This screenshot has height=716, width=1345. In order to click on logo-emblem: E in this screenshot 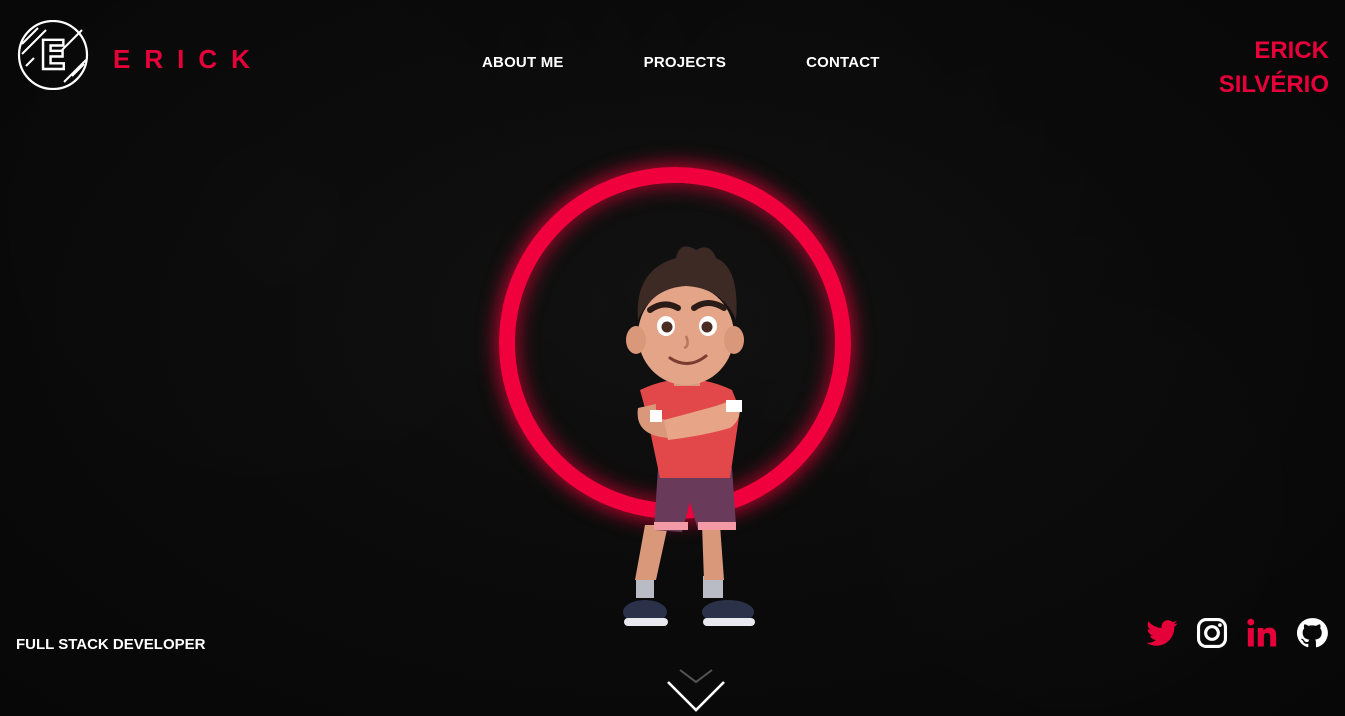, I will do `click(53, 55)`.